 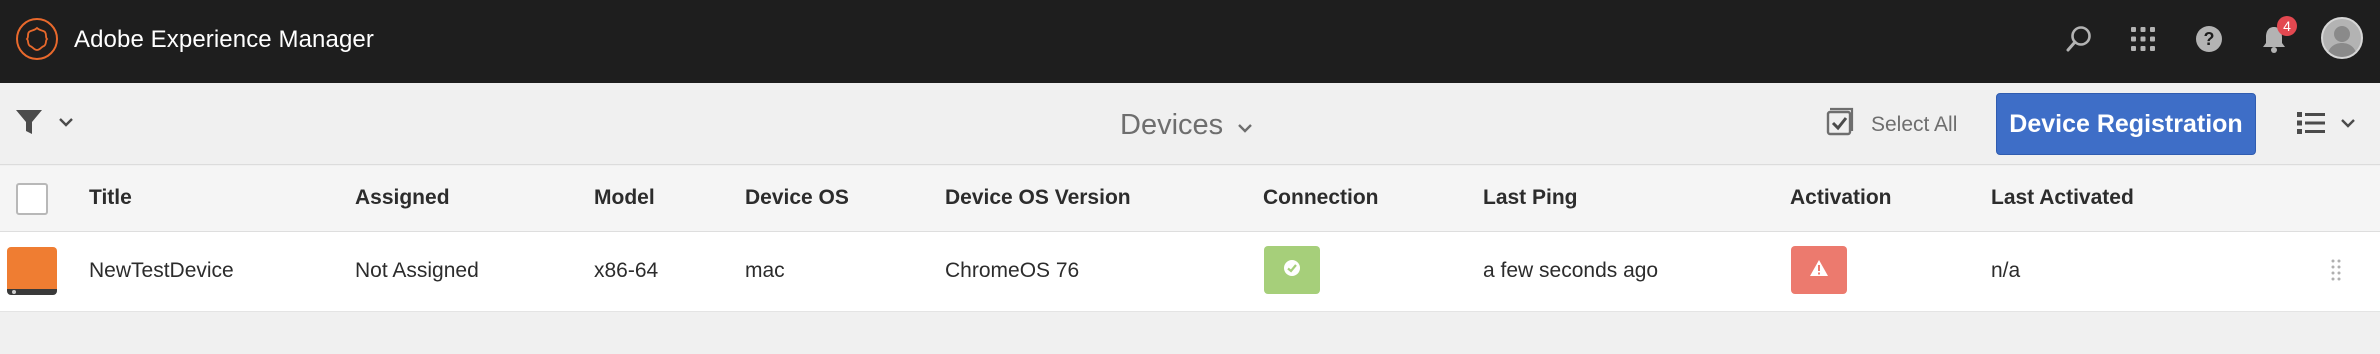 I want to click on help-icon: ?, so click(x=2209, y=39).